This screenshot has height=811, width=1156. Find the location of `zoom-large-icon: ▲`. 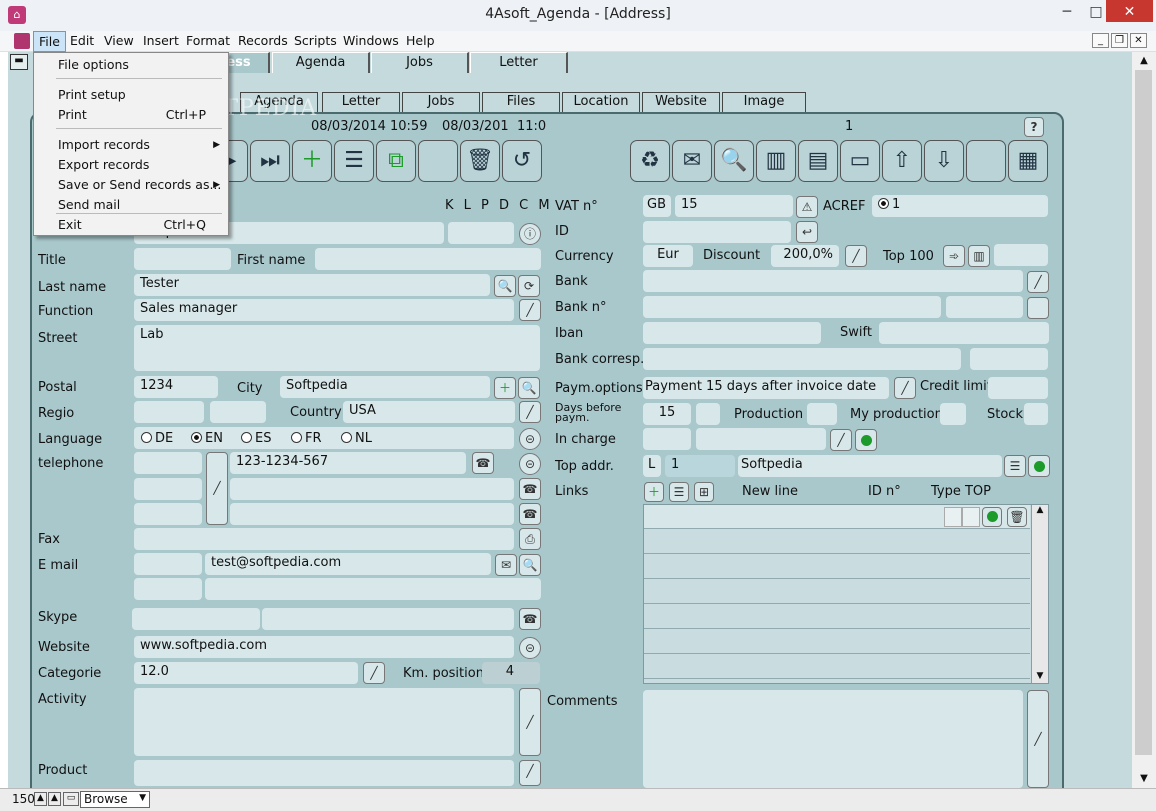

zoom-large-icon: ▲ is located at coordinates (54, 799).